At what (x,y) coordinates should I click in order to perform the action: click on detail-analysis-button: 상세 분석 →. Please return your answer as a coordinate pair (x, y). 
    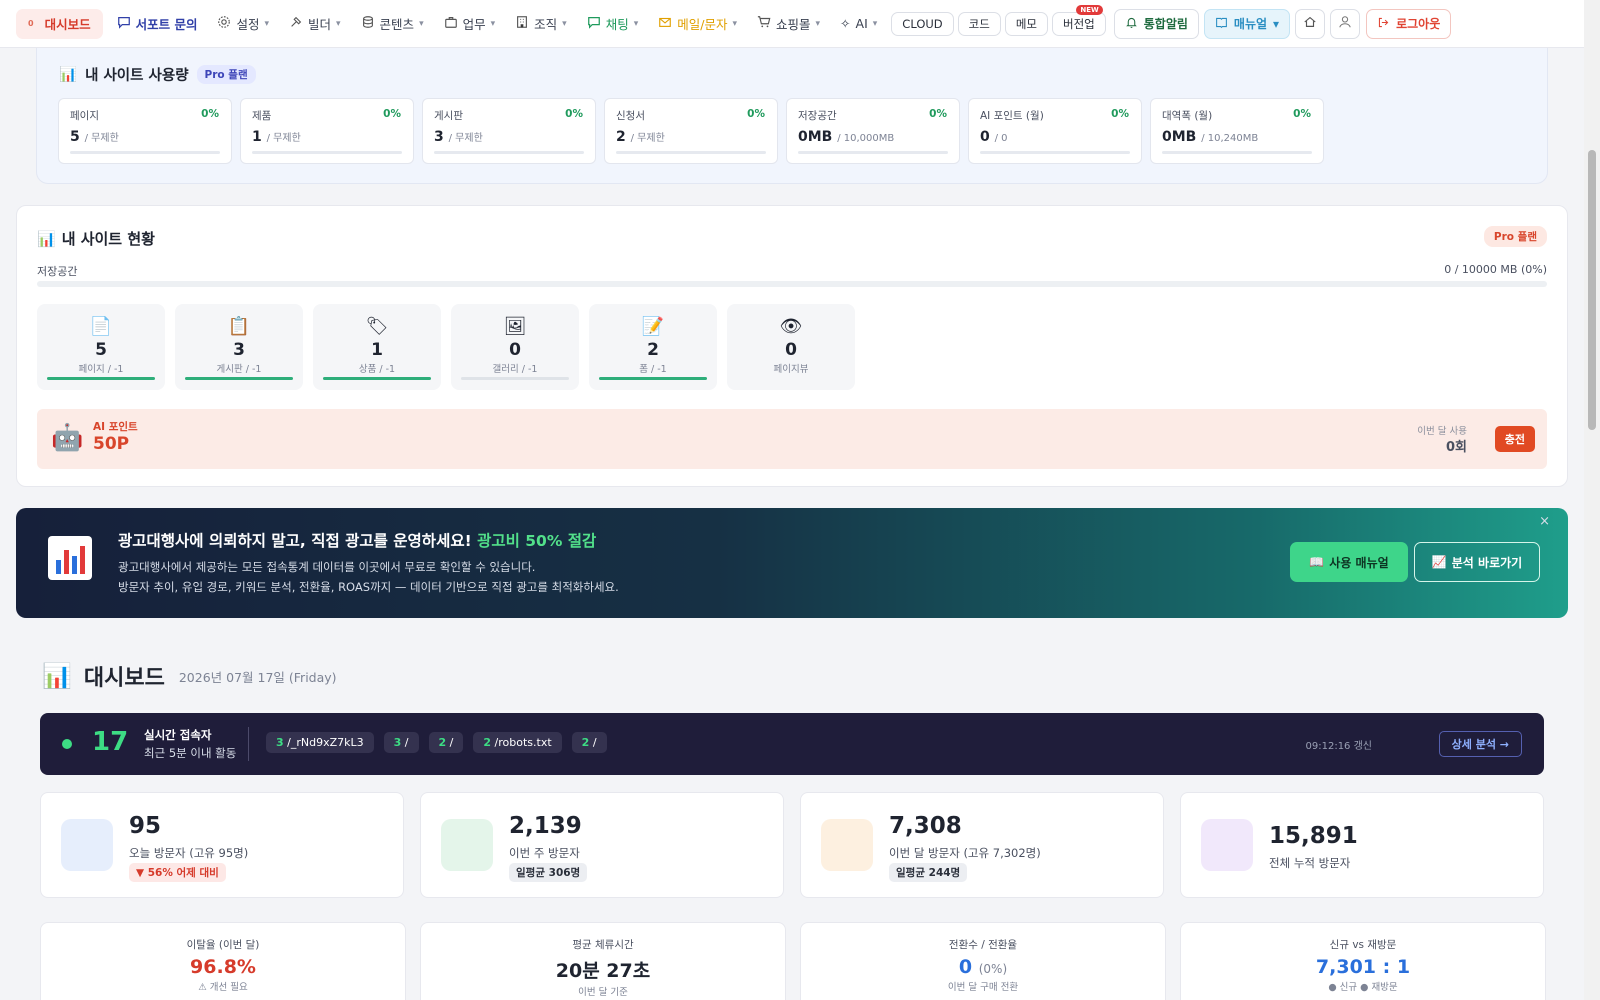
    Looking at the image, I should click on (1480, 744).